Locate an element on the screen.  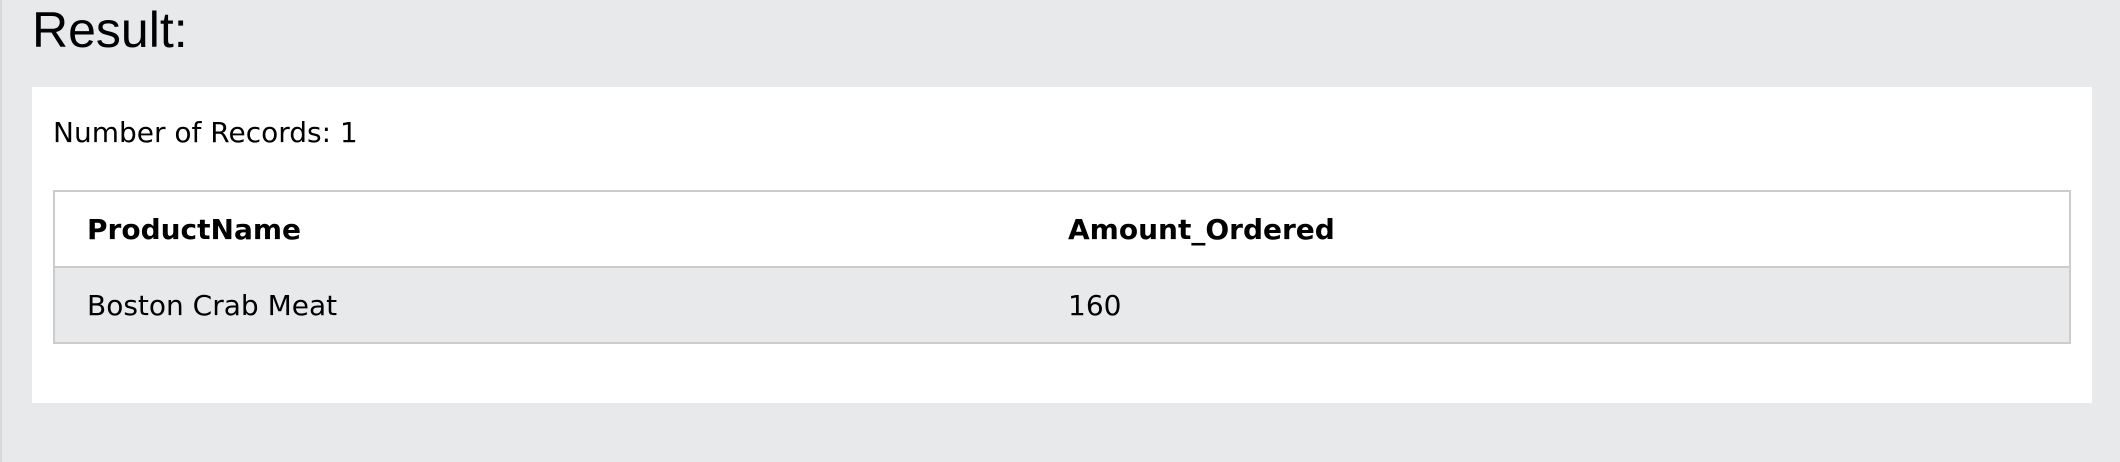
column-header-productname: ProductName is located at coordinates (545, 229).